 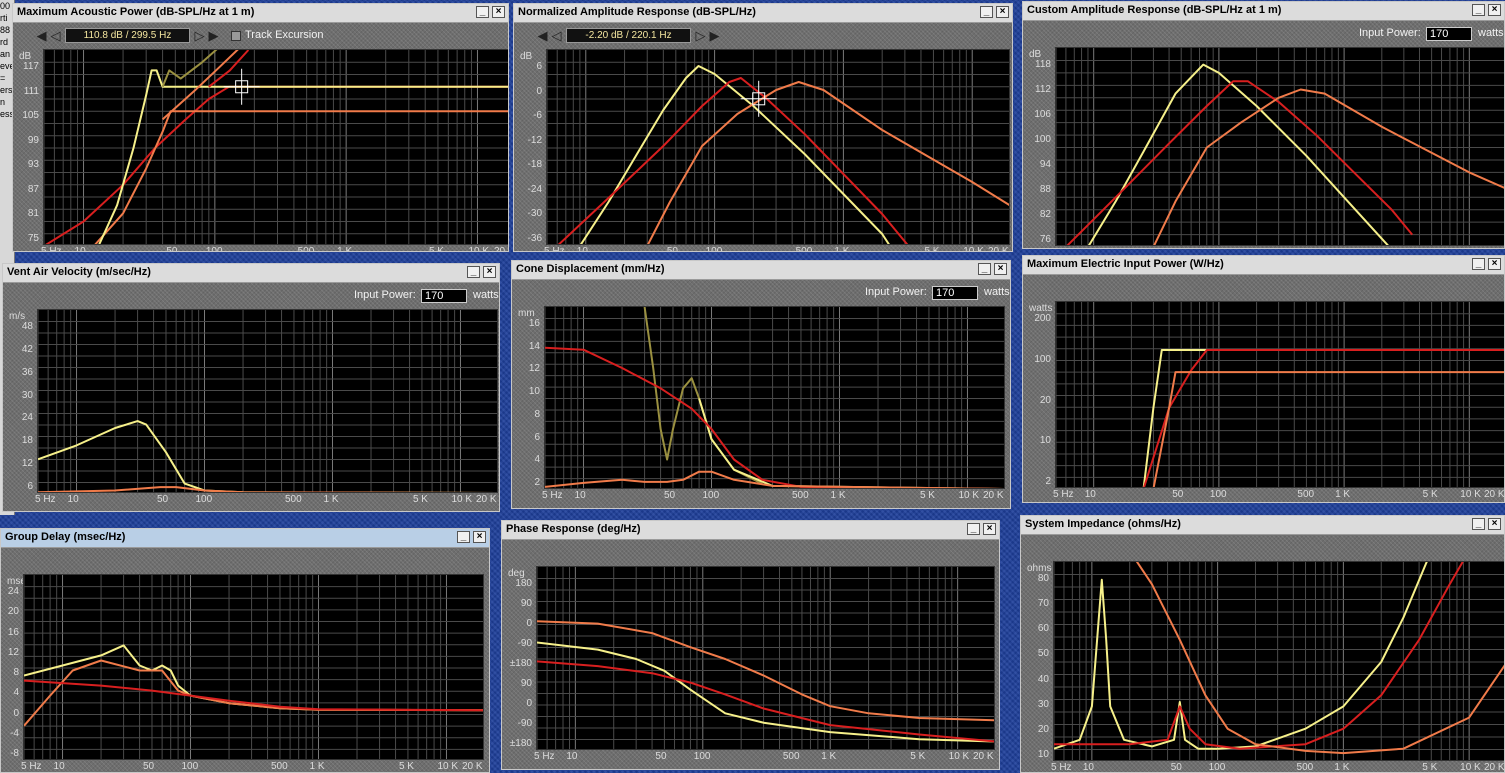 I want to click on input-power-label: Input Power:, so click(x=385, y=295).